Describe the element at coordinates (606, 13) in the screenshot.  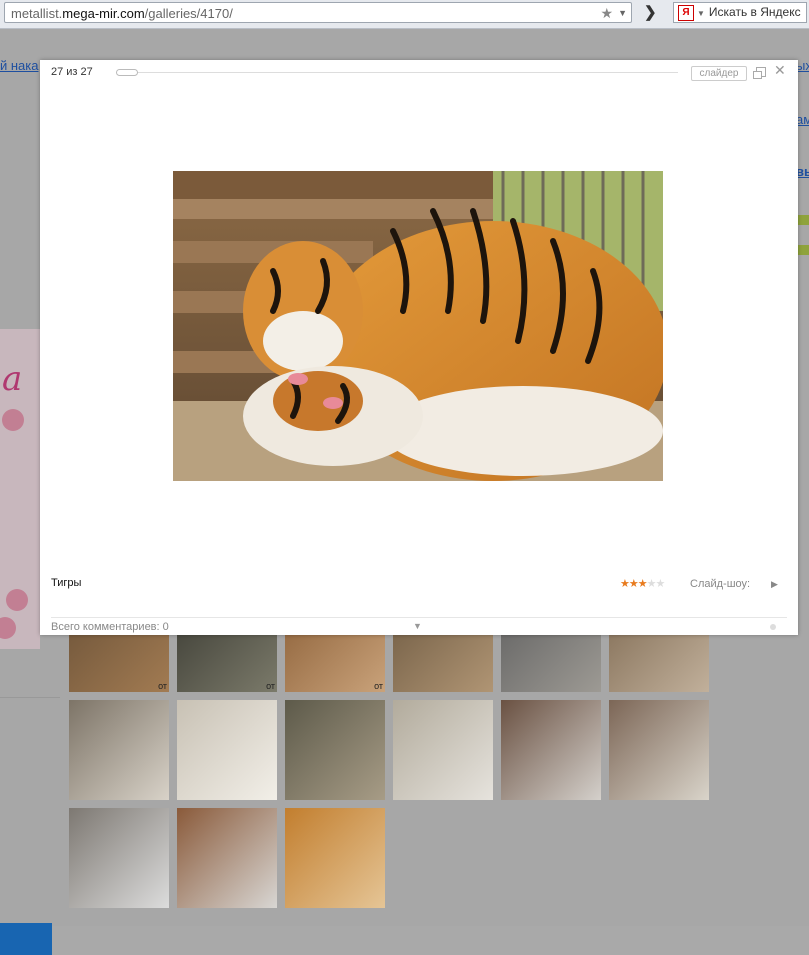
I see `bookmark-star-icon: ★` at that location.